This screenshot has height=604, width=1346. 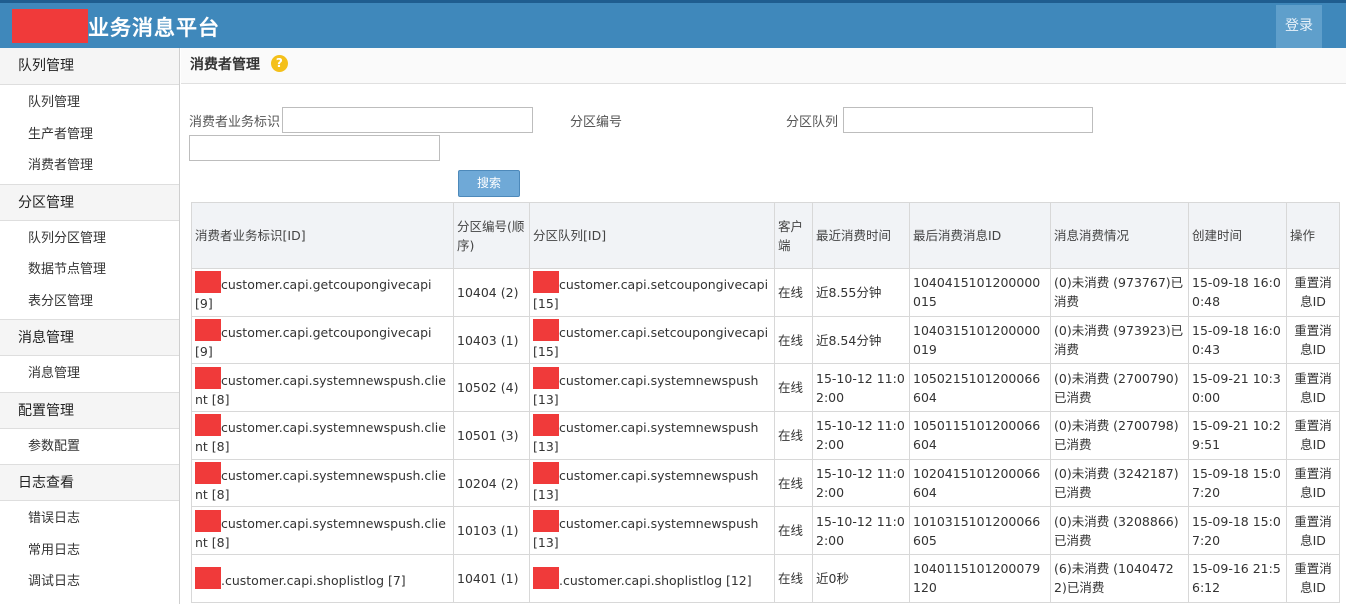 I want to click on col-header-created: 创建时间, so click(x=1237, y=235).